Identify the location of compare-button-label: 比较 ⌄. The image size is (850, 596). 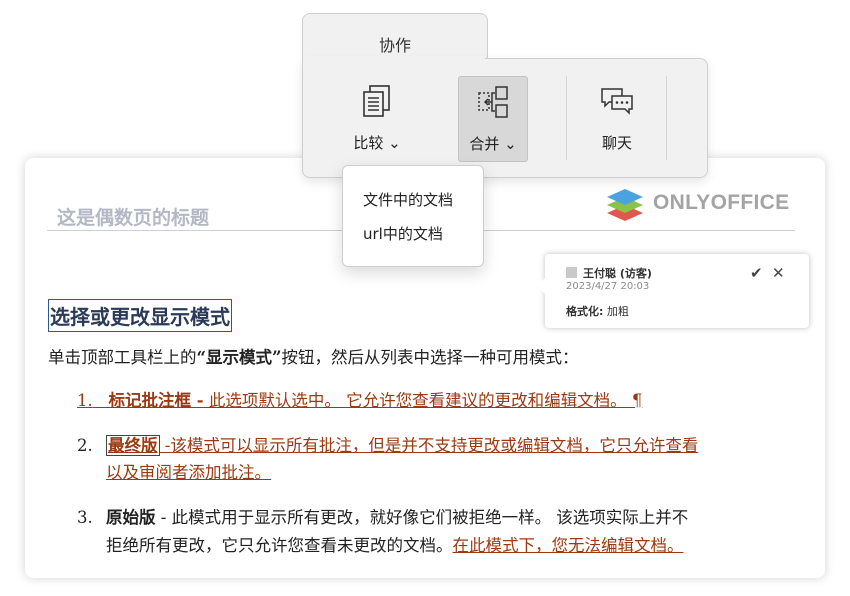
(377, 143).